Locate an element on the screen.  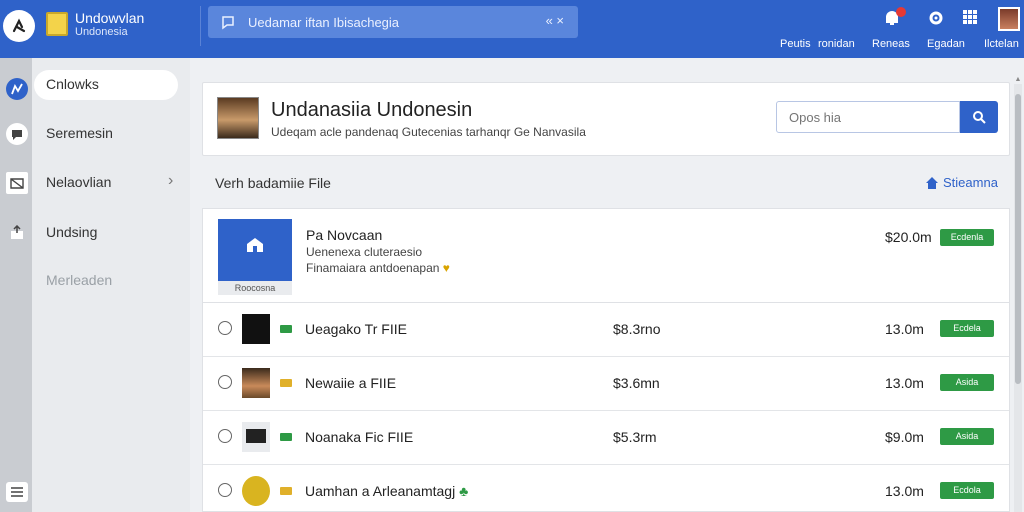
scrollbar is located at coordinates (1018, 298).